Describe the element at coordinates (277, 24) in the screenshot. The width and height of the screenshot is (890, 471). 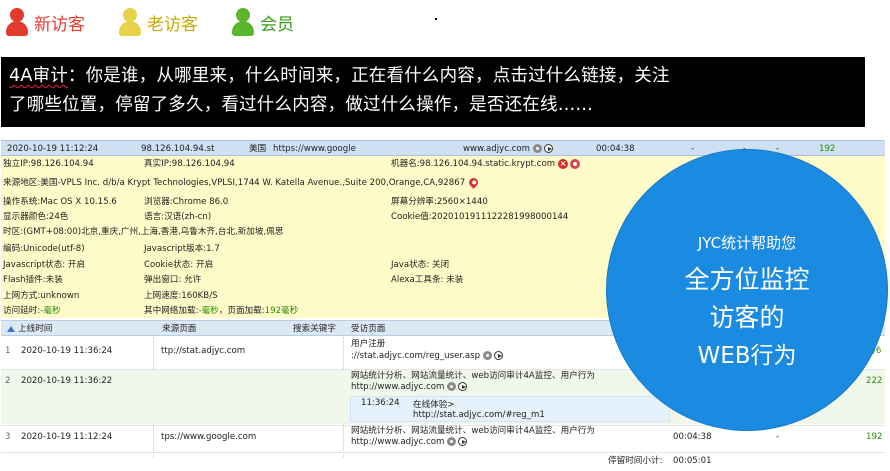
I see `legend-member-label: 会员` at that location.